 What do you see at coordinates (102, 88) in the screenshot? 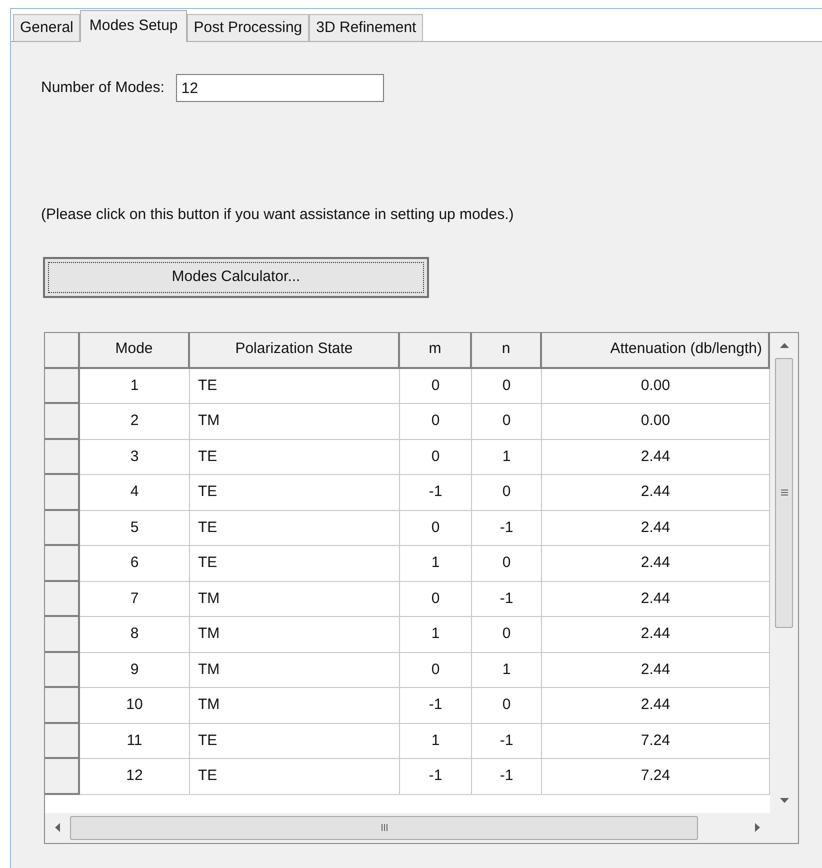
I see `field-label: Number of Modes:` at bounding box center [102, 88].